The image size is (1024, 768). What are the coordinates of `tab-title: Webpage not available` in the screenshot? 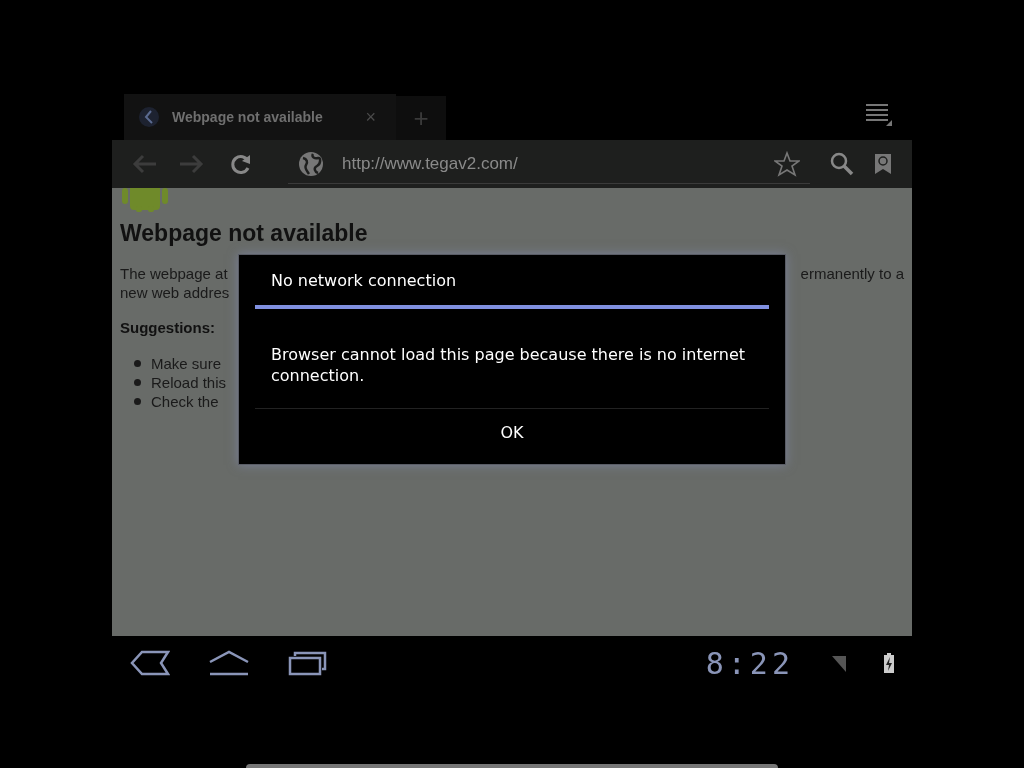 It's located at (248, 117).